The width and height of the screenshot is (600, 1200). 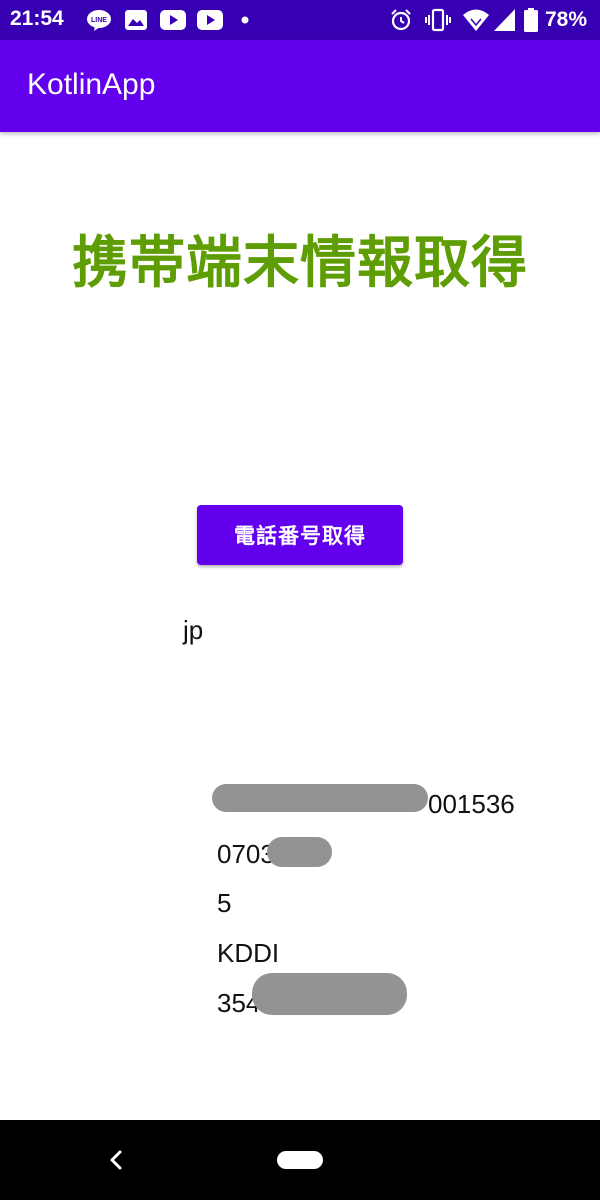 What do you see at coordinates (300, 20) in the screenshot?
I see `status-bar: 21:54 LINE 78%` at bounding box center [300, 20].